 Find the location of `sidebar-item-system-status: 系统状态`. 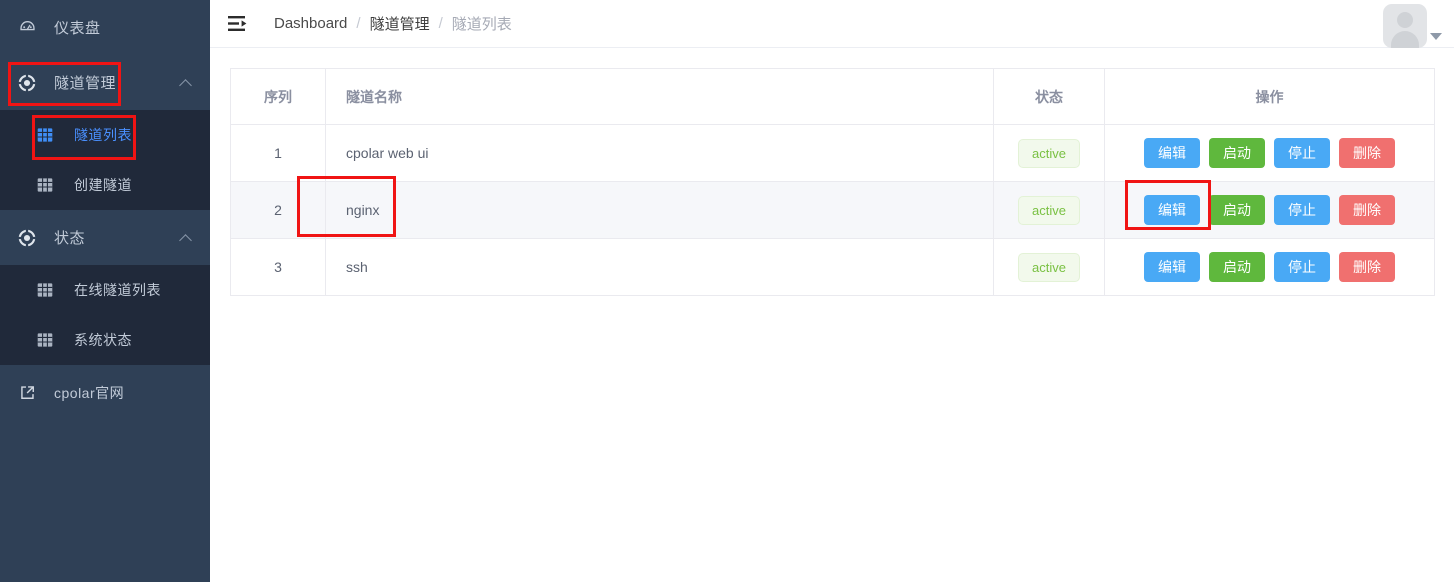

sidebar-item-system-status: 系统状态 is located at coordinates (105, 340).